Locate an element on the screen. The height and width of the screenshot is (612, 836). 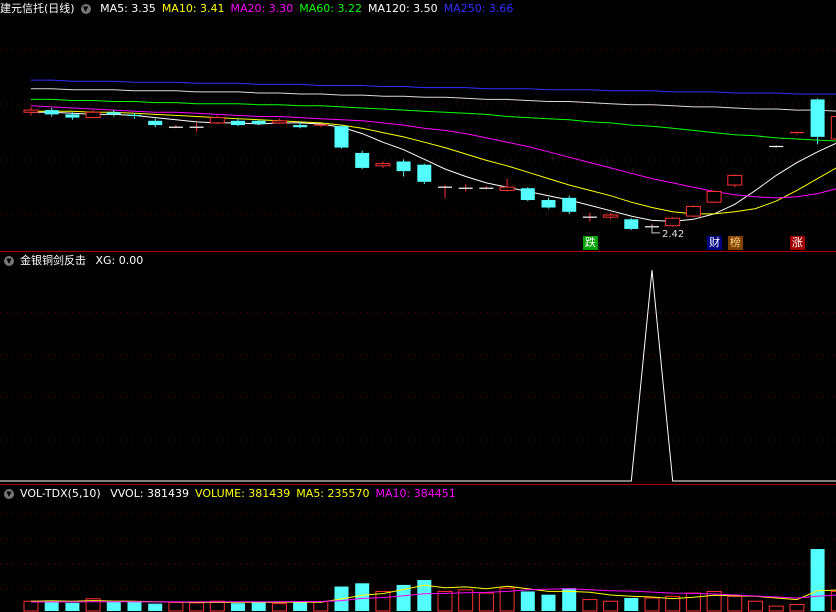
event-badge: 涨 is located at coordinates (797, 243).